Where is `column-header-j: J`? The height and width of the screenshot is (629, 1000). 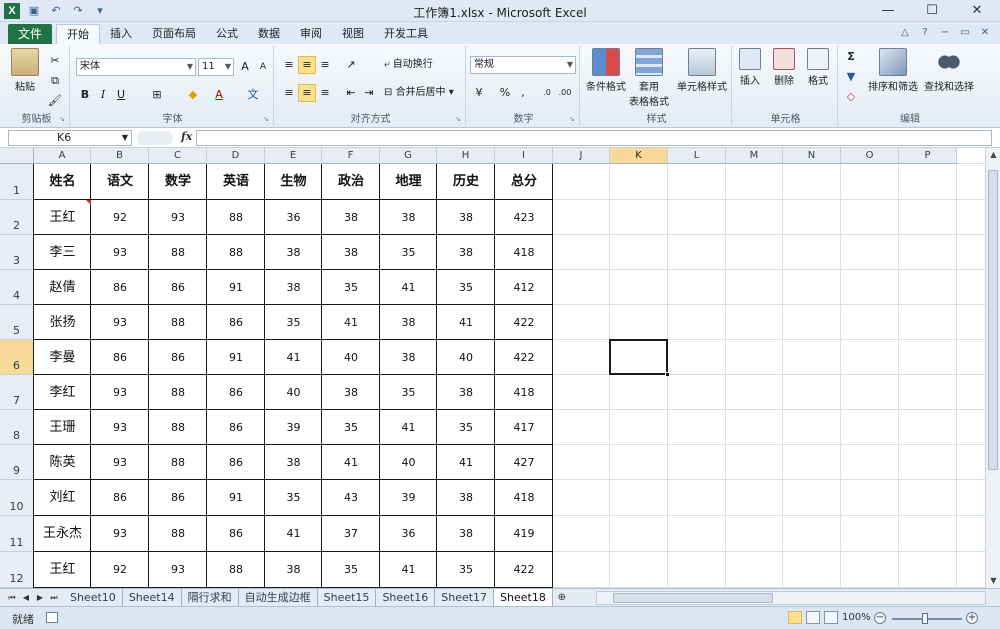 column-header-j: J is located at coordinates (581, 156).